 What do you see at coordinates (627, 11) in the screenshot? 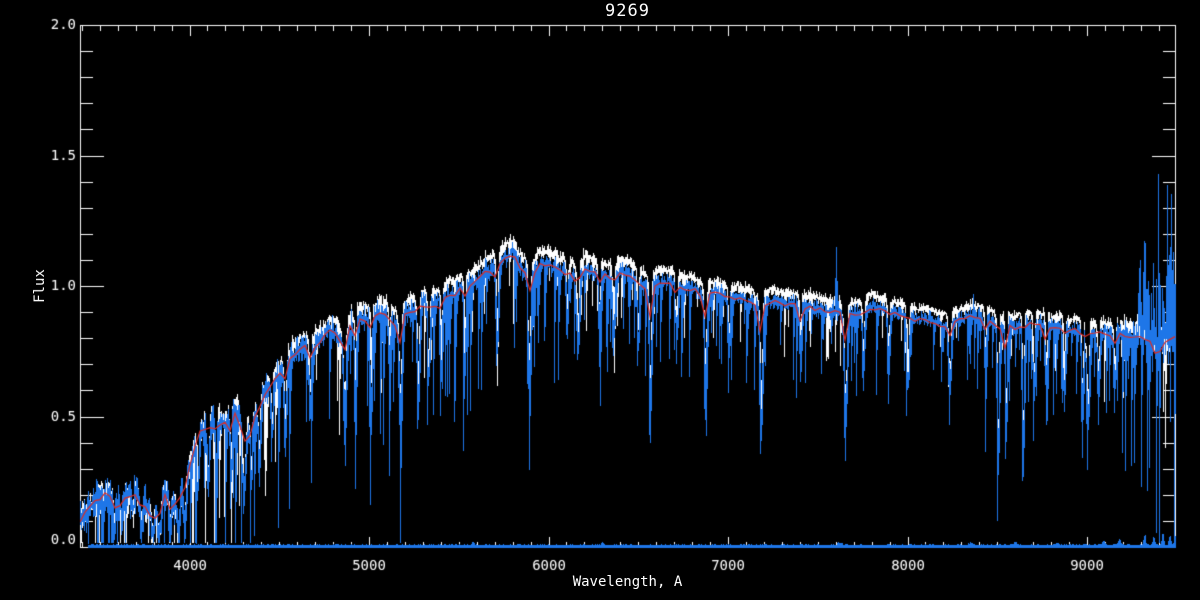
I see `plot-title: 9269` at bounding box center [627, 11].